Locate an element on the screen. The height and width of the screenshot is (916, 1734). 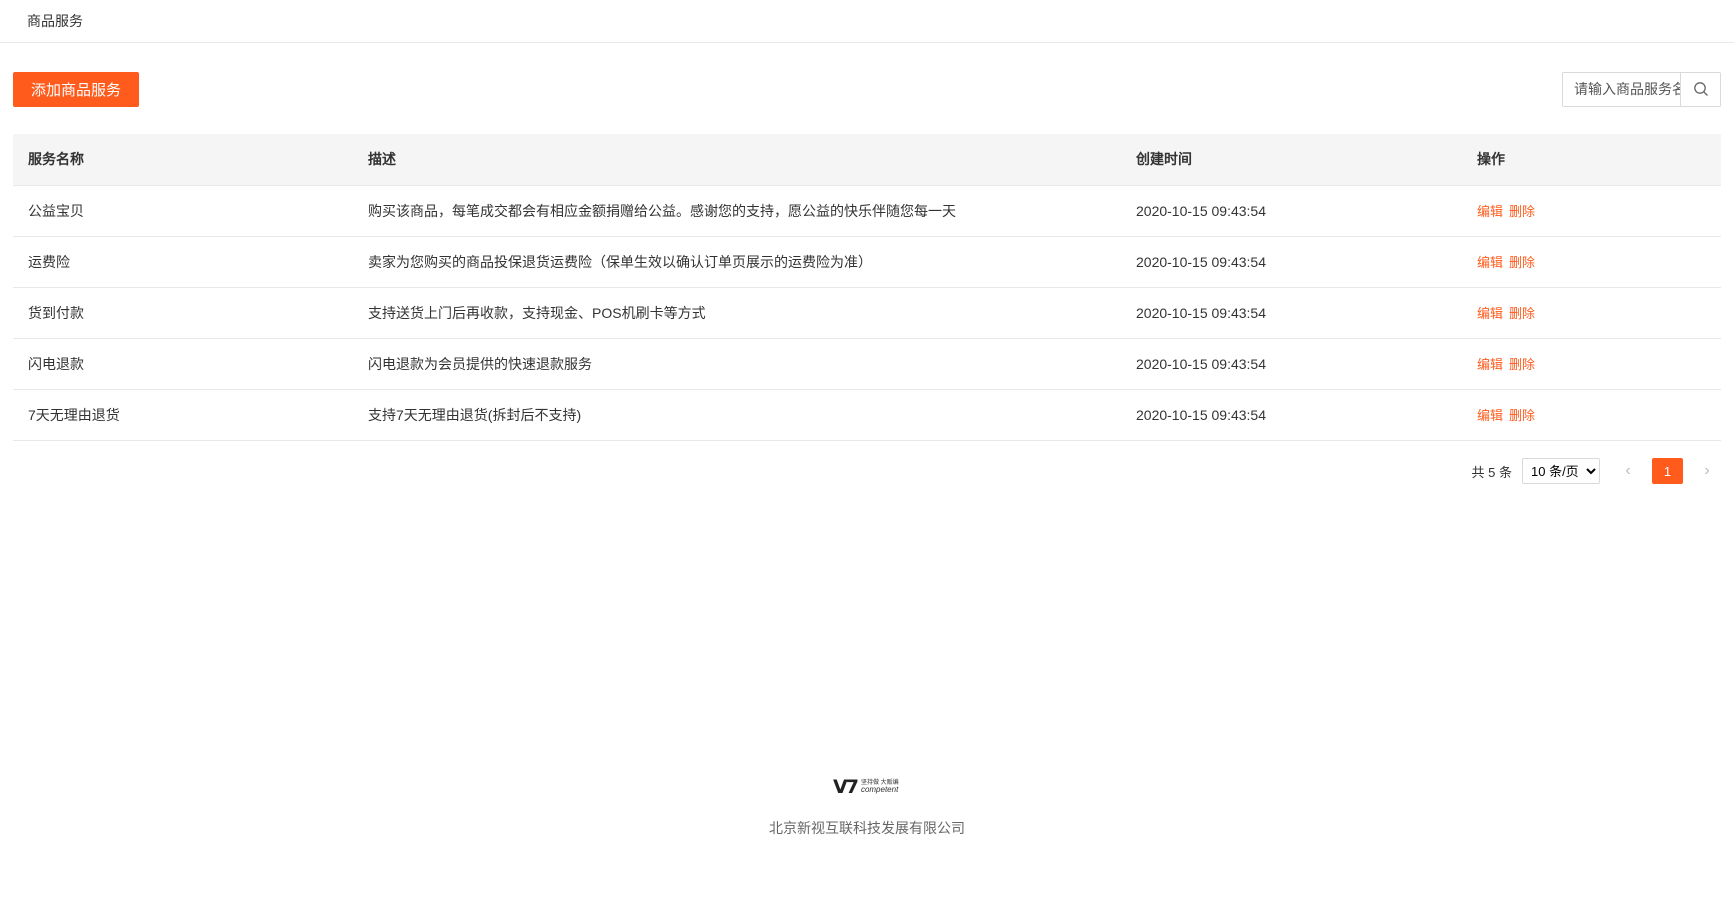
prev-page-button: ‹ is located at coordinates (1628, 471).